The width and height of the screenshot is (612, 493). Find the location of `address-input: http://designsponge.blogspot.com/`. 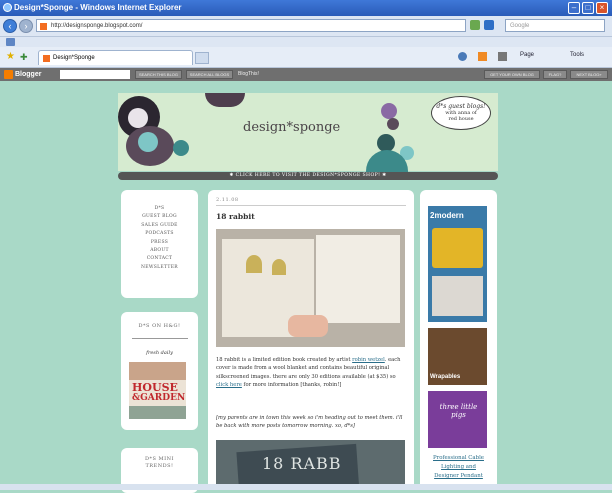

address-input: http://designsponge.blogspot.com/ is located at coordinates (251, 25).